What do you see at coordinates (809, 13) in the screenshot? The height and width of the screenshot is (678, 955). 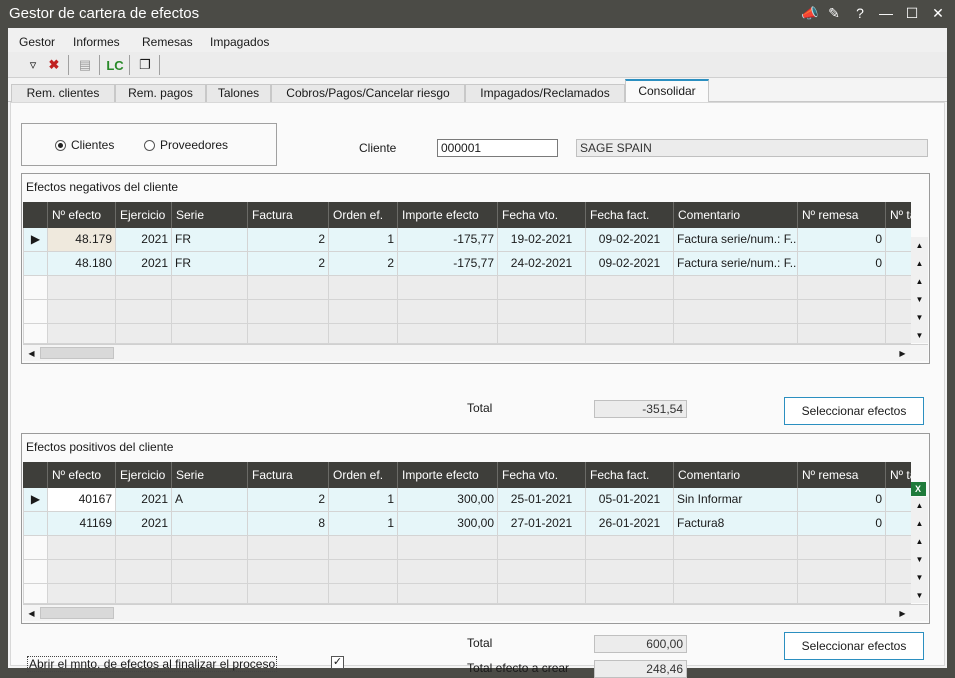 I see `megaphone-icon: 📣` at bounding box center [809, 13].